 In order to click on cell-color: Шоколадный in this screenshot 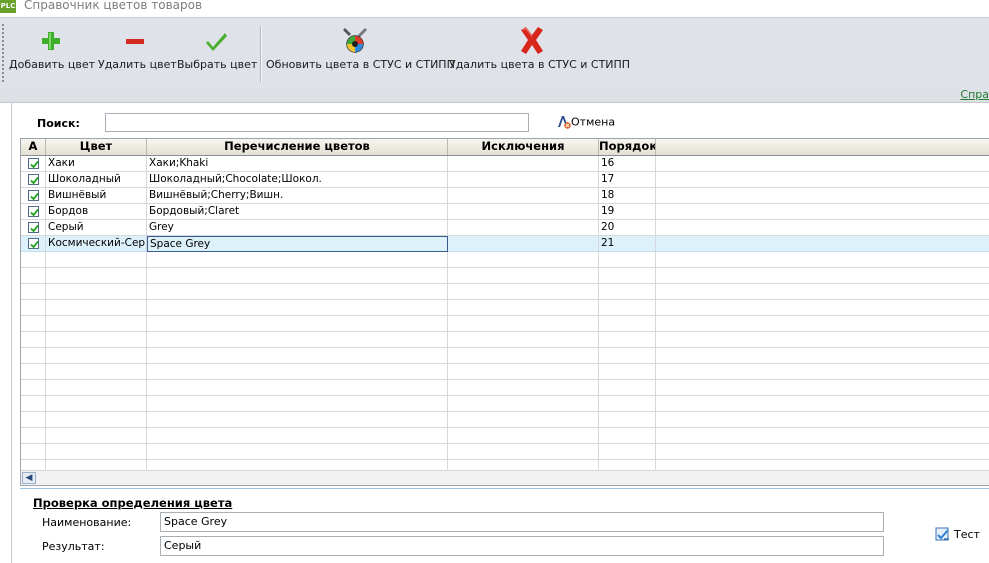, I will do `click(96, 180)`.